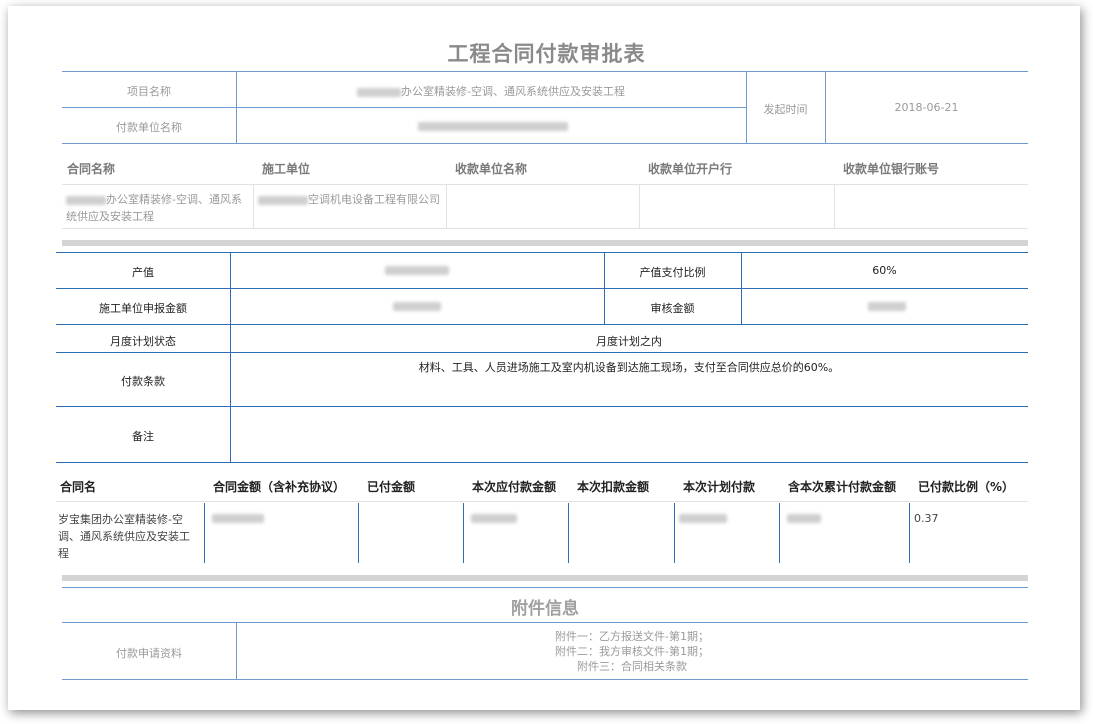 The image size is (1093, 724). What do you see at coordinates (966, 487) in the screenshot?
I see `column-header: 已付款比例（%）` at bounding box center [966, 487].